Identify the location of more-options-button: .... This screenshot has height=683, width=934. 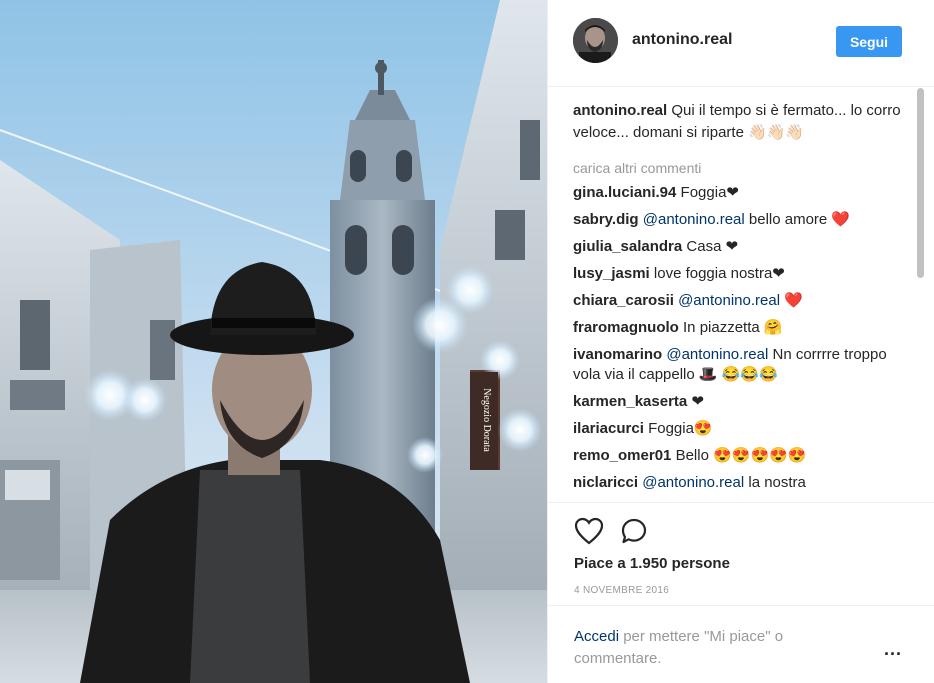
(893, 649).